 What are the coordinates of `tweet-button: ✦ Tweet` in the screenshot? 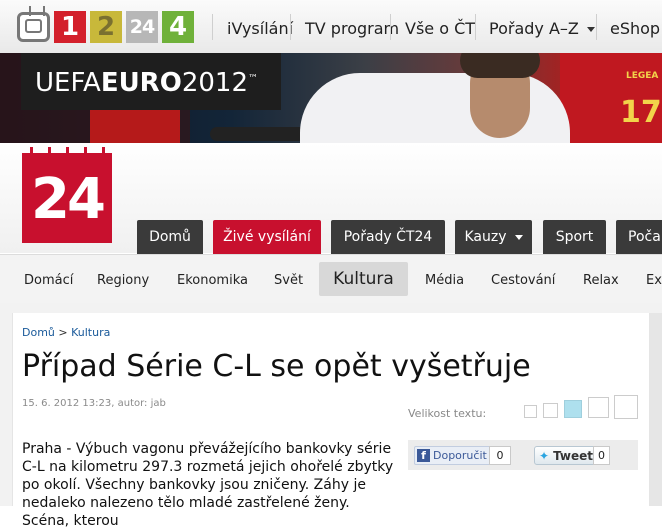 It's located at (566, 455).